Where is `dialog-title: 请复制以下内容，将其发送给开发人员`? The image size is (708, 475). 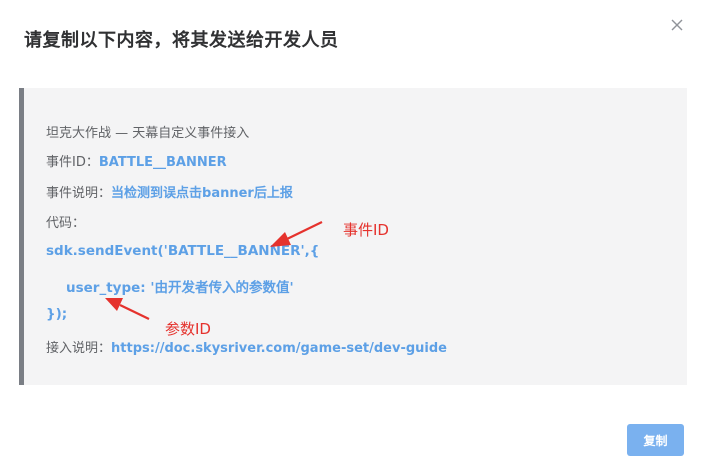
dialog-title: 请复制以下内容，将其发送给开发人员 is located at coordinates (181, 40).